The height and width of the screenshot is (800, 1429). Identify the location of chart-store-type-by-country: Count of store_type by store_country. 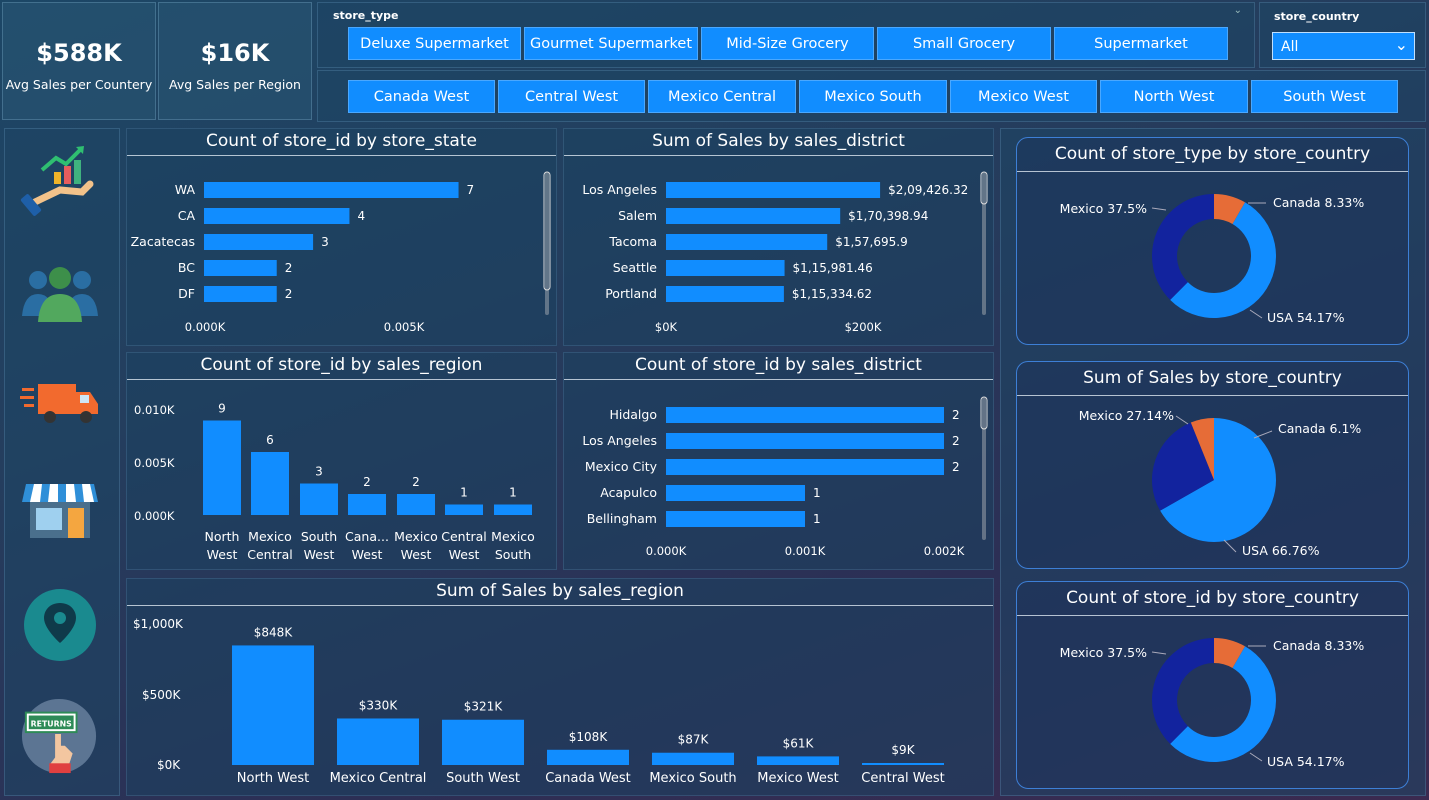
(1212, 241).